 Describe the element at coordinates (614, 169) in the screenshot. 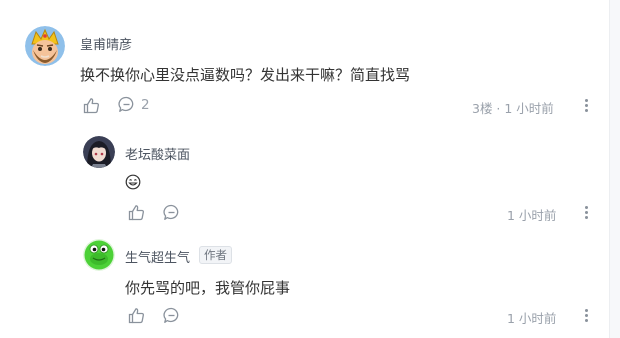

I see `scrollbar` at that location.